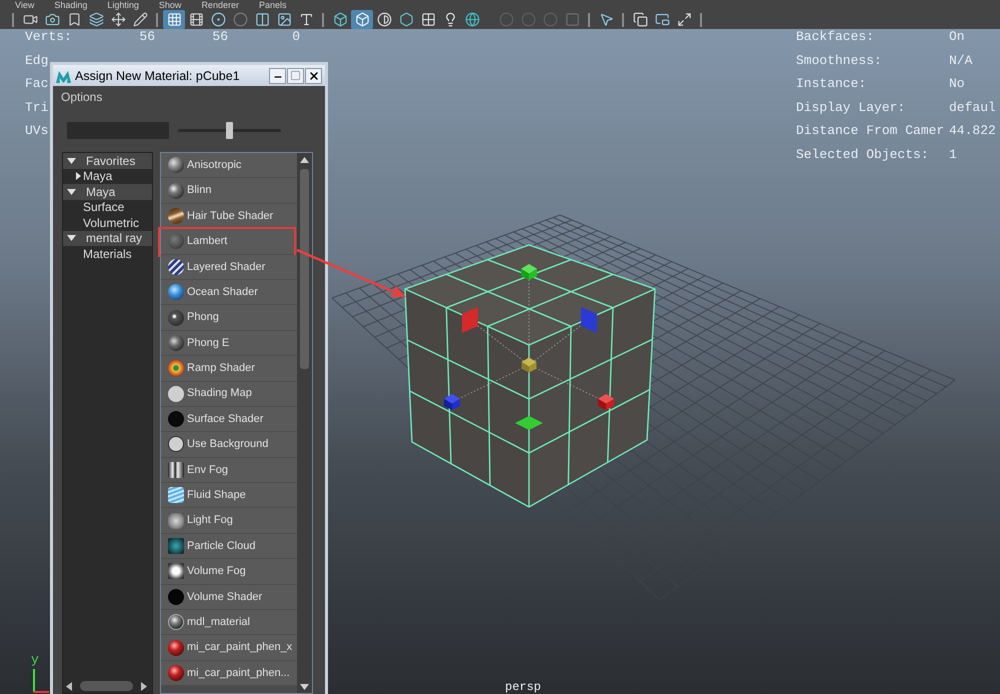  Describe the element at coordinates (870, 131) in the screenshot. I see `hud-label: Distance From Camer` at that location.